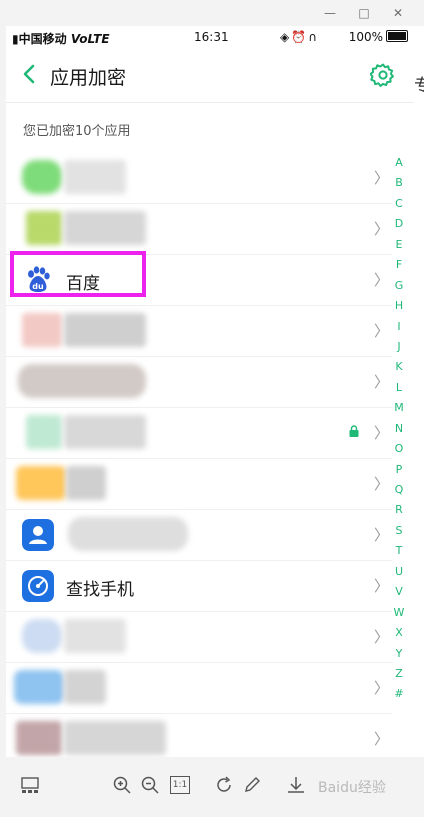  What do you see at coordinates (399, 551) in the screenshot?
I see `index-letter: T` at bounding box center [399, 551].